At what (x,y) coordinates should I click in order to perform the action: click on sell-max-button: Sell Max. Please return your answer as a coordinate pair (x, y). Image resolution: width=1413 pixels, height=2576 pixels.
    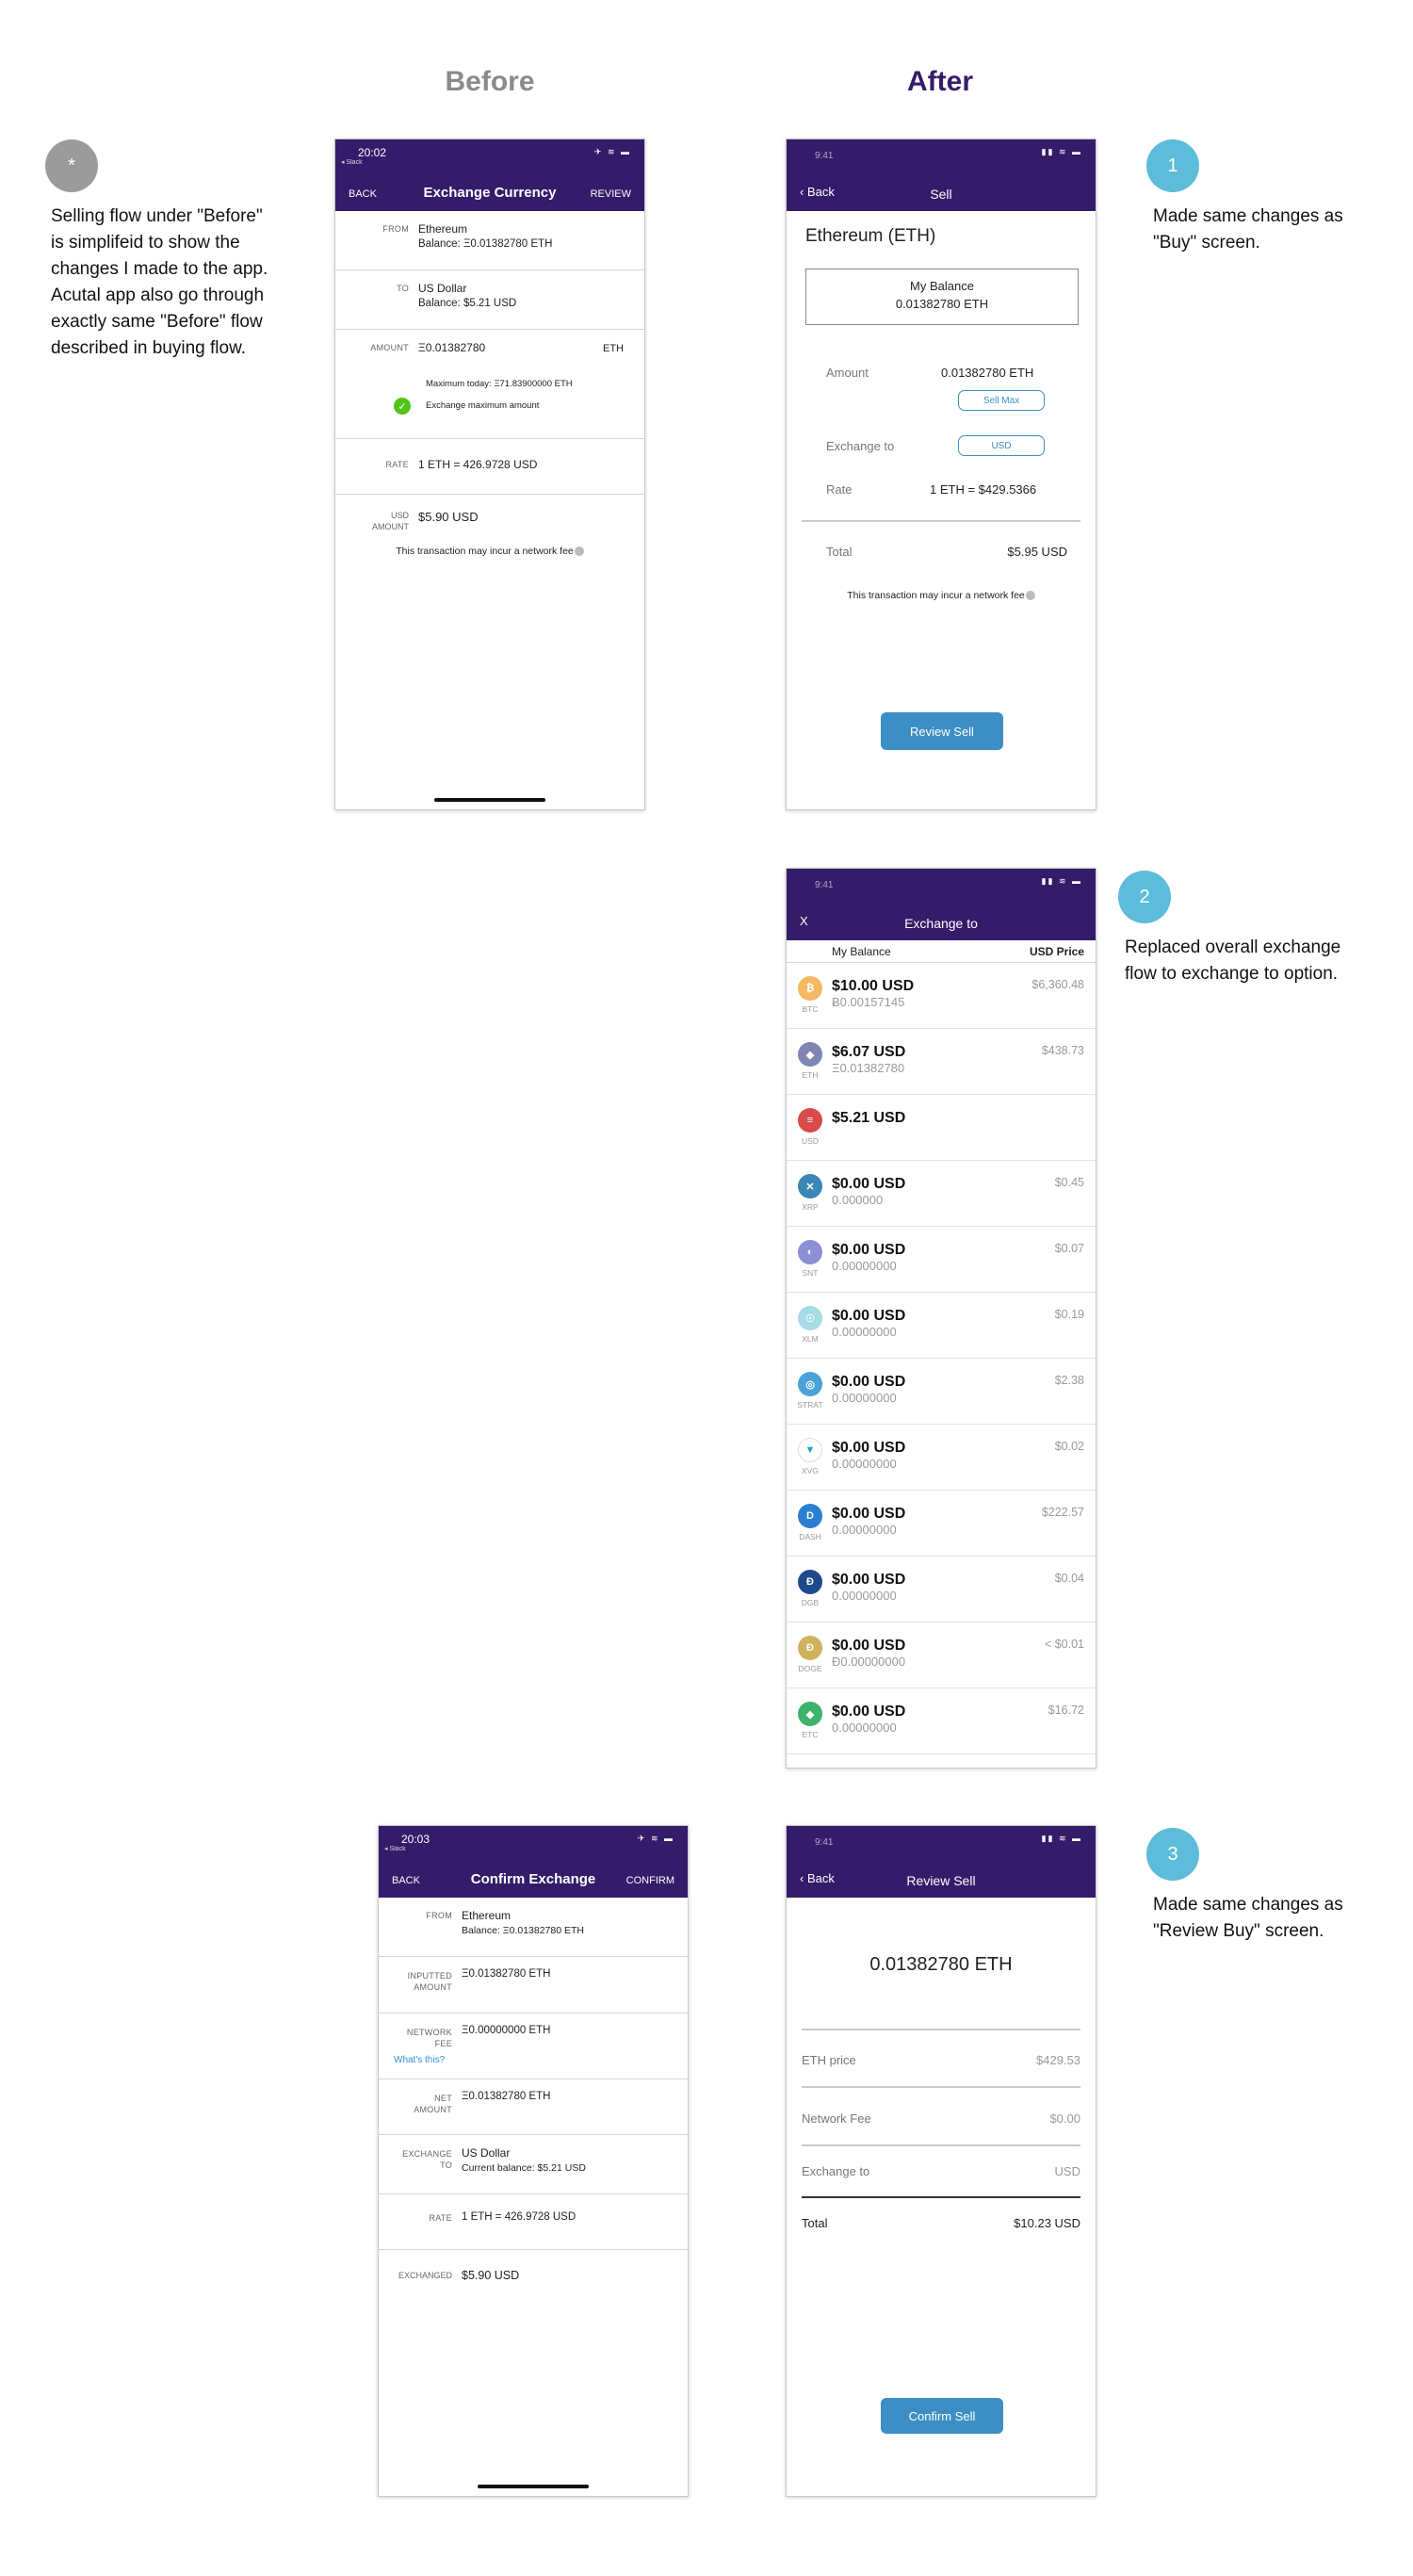
    Looking at the image, I should click on (1001, 400).